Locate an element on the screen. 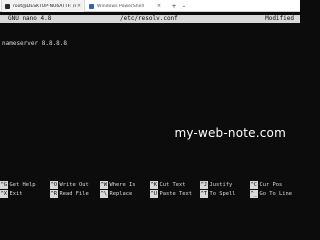  shortcut-key: ^J is located at coordinates (204, 185).